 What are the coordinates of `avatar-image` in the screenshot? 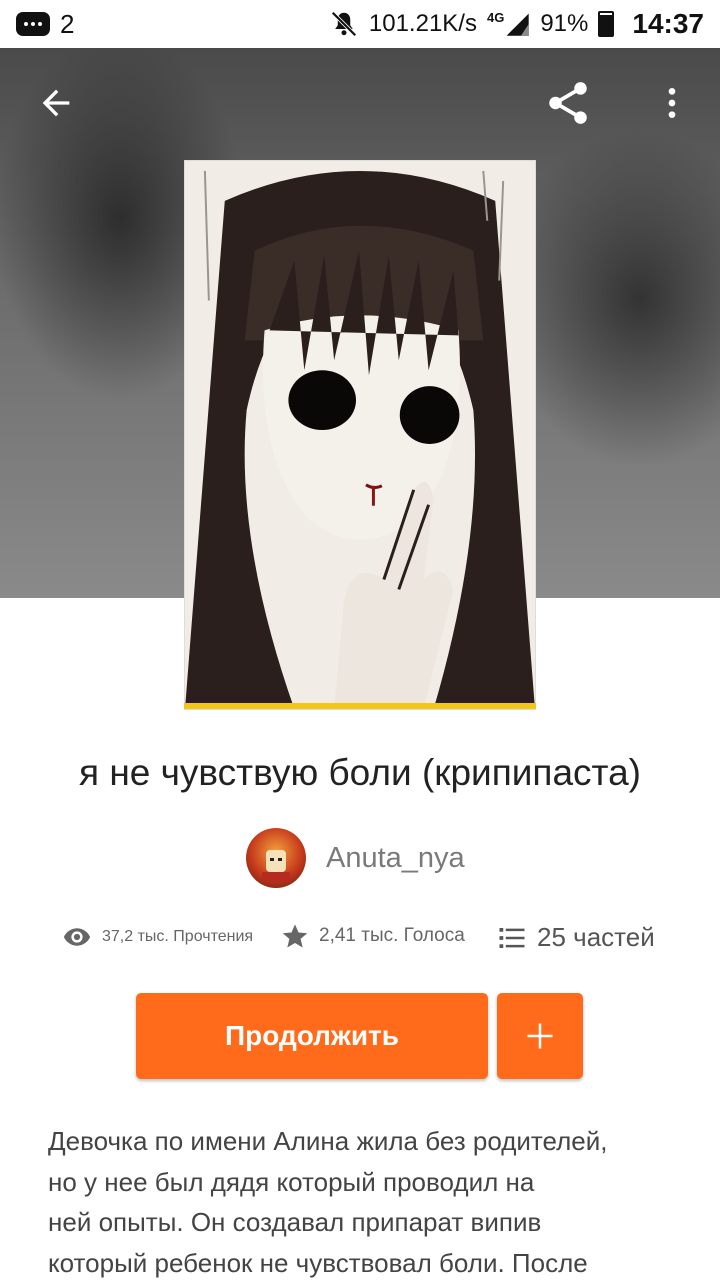 It's located at (276, 866).